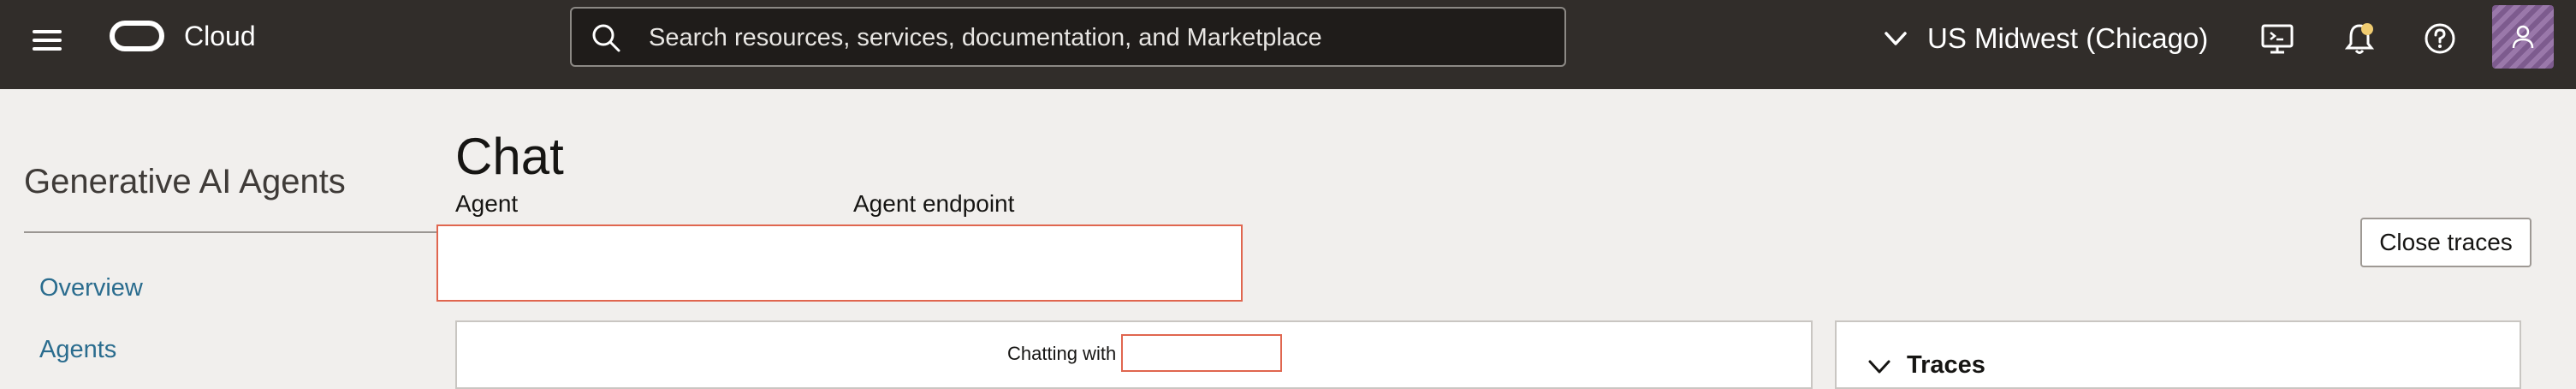 This screenshot has height=389, width=2576. What do you see at coordinates (487, 203) in the screenshot?
I see `agent-label: Agent` at bounding box center [487, 203].